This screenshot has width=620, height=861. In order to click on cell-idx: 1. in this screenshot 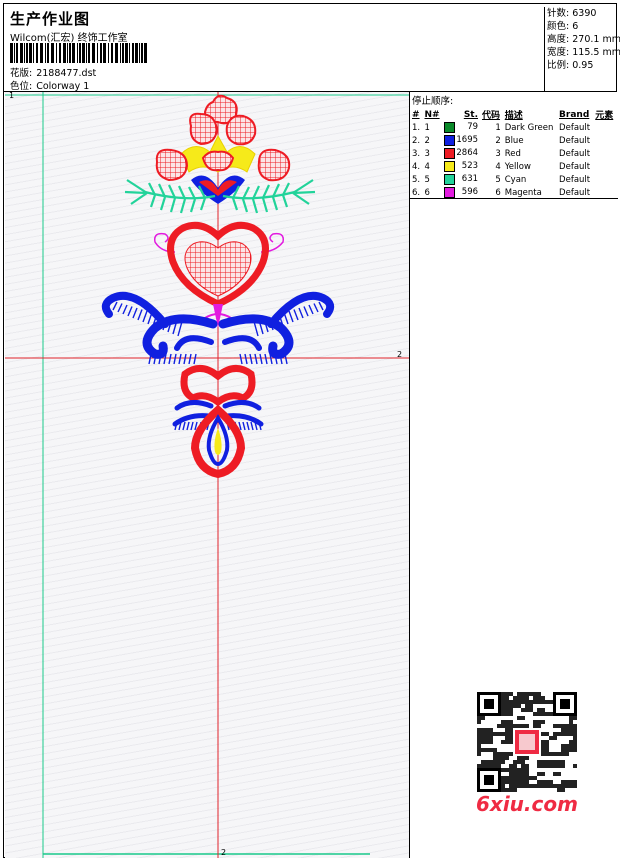, I will do `click(416, 127)`.